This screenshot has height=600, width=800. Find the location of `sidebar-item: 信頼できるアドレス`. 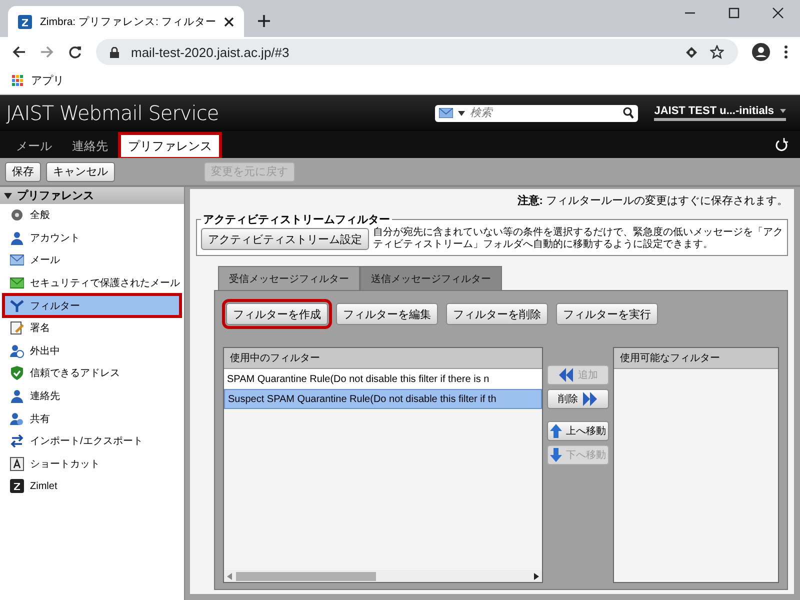

sidebar-item: 信頼できるアドレス is located at coordinates (92, 373).